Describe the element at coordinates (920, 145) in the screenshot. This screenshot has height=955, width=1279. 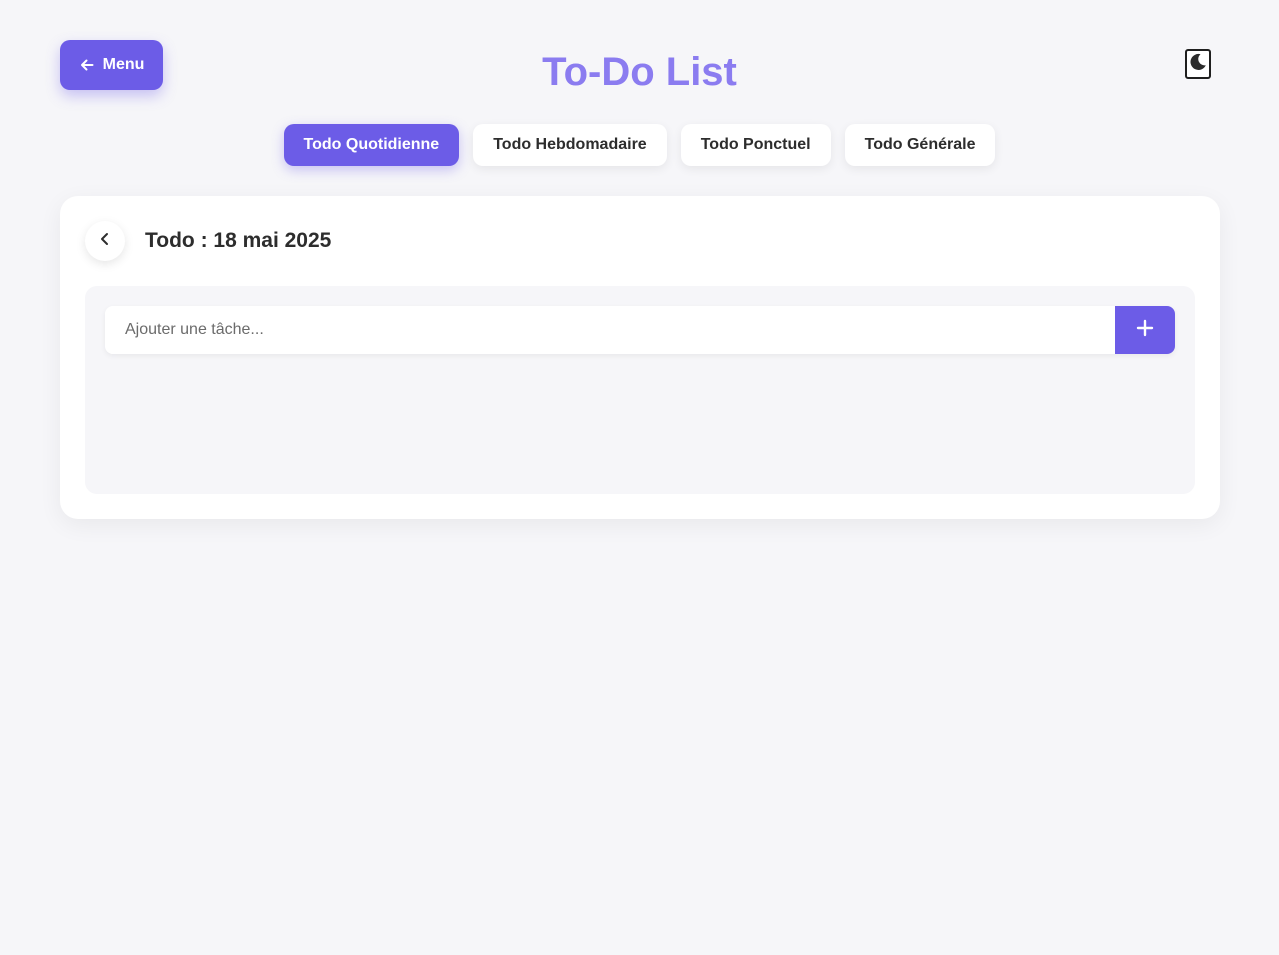
I see `tab-todo-generale: Todo Générale` at that location.